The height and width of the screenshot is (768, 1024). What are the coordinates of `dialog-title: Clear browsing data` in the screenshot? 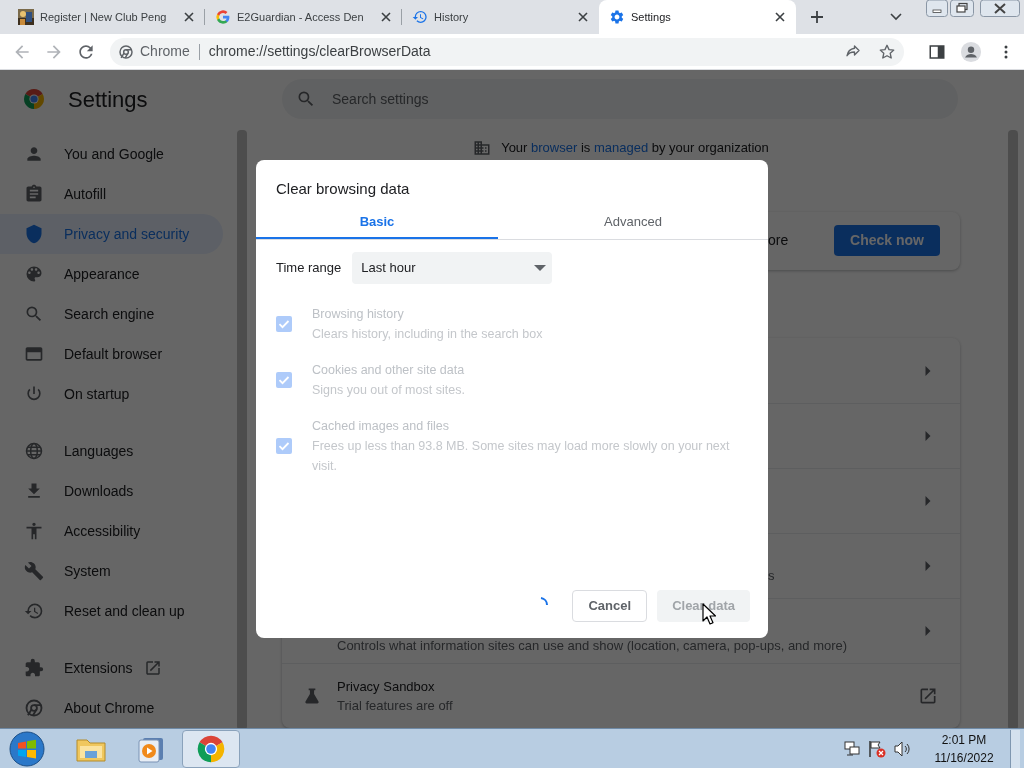 It's located at (343, 189).